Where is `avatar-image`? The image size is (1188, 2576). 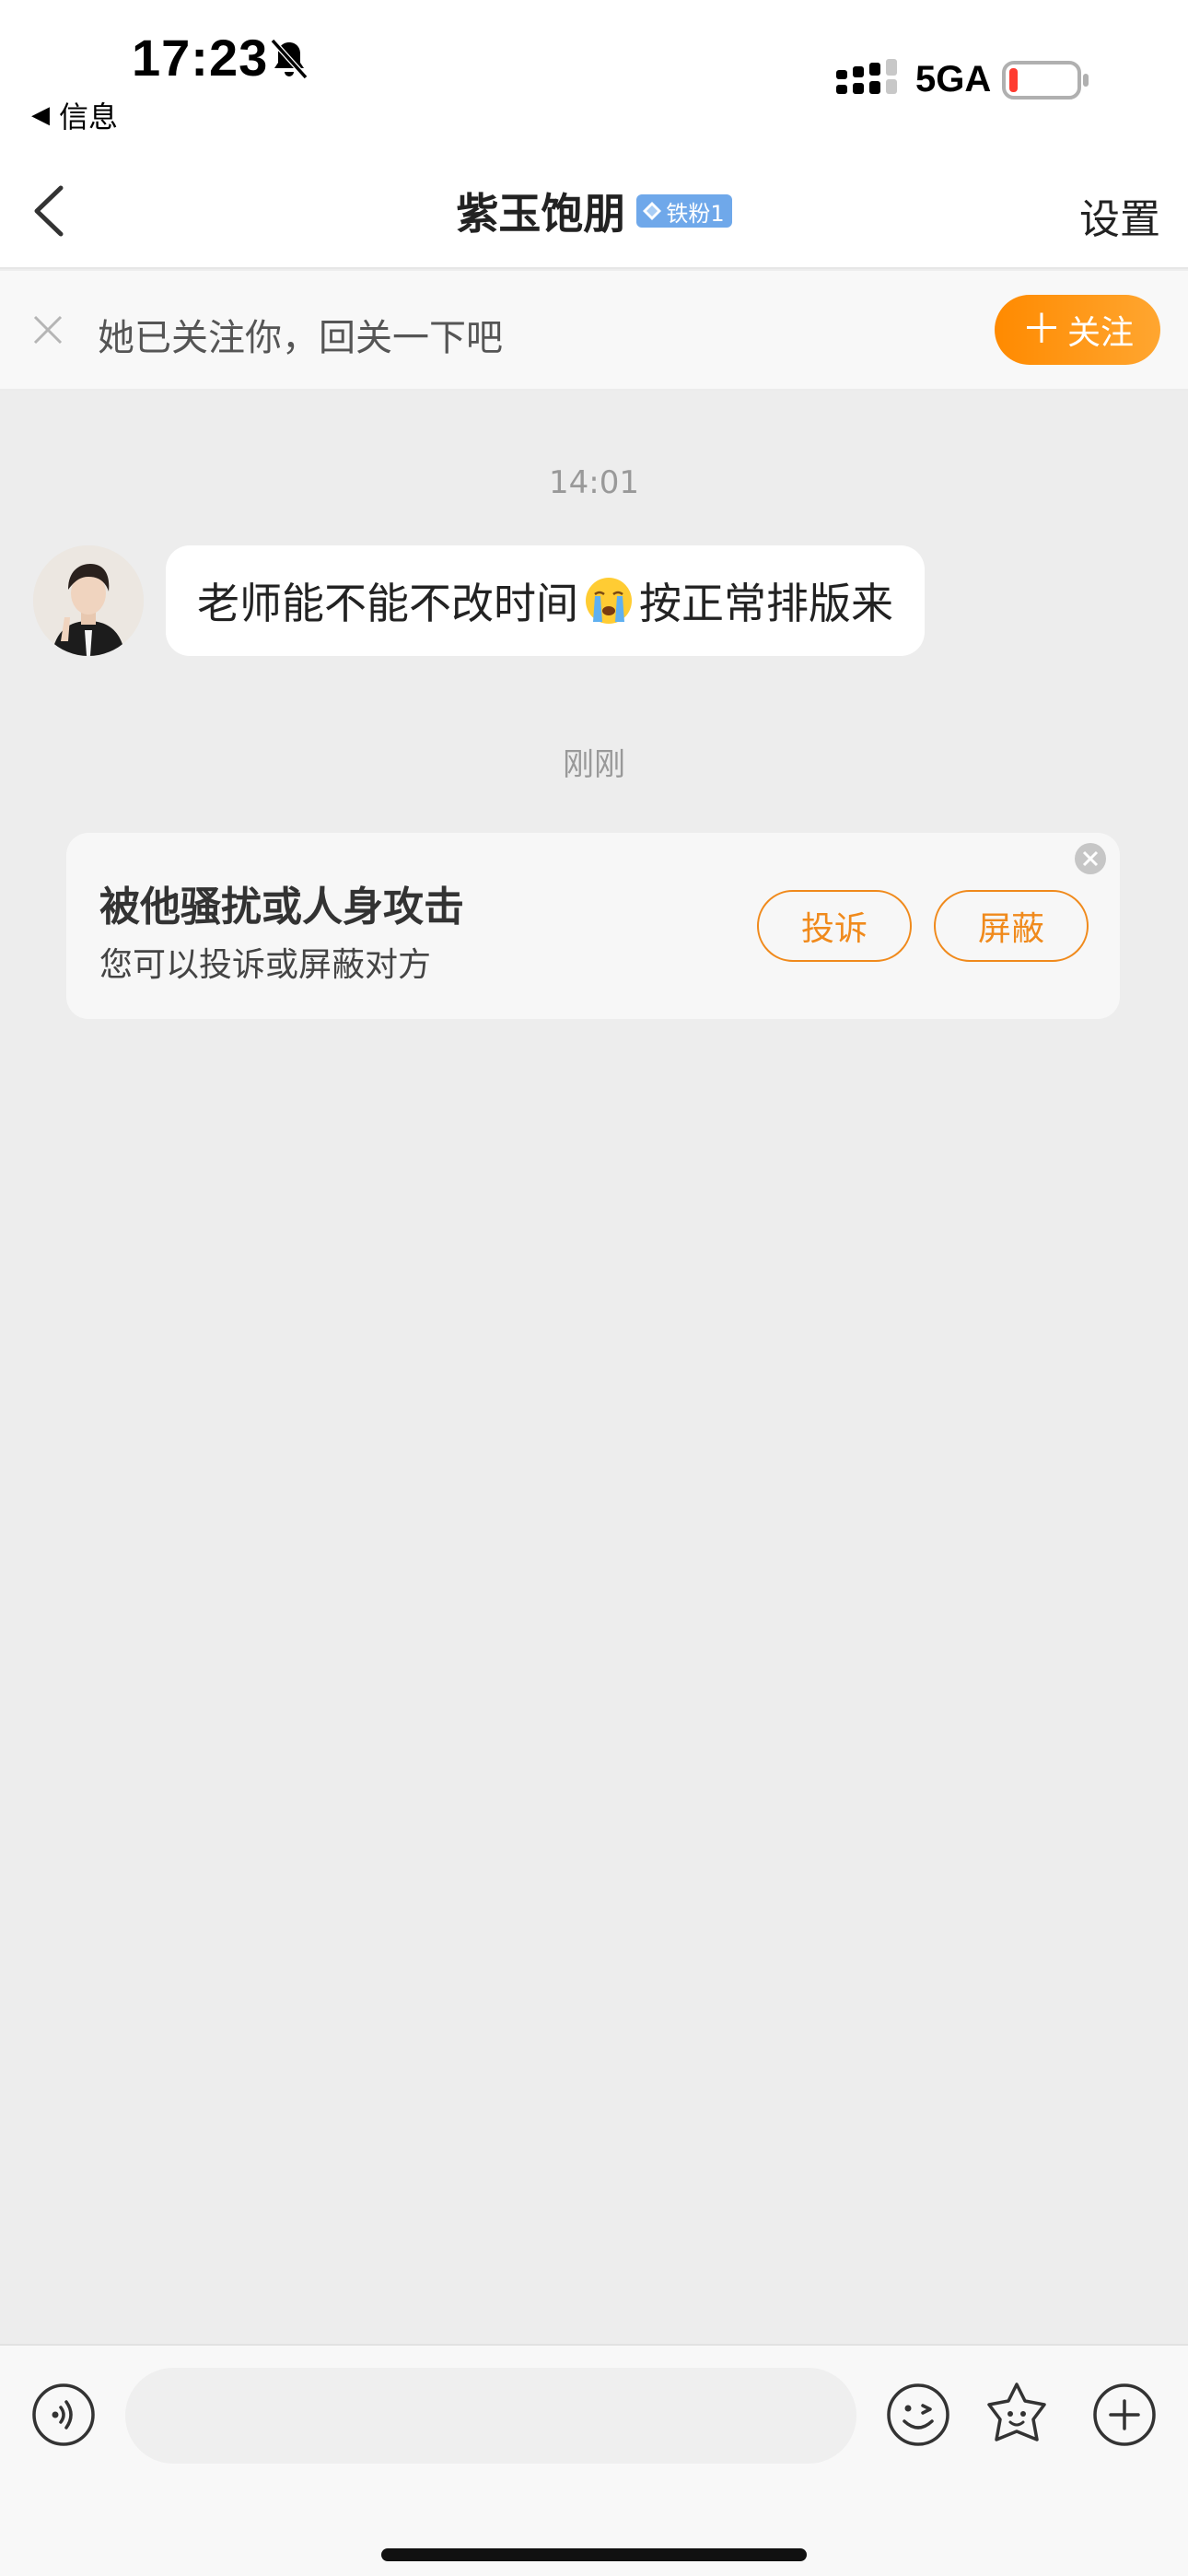 avatar-image is located at coordinates (88, 600).